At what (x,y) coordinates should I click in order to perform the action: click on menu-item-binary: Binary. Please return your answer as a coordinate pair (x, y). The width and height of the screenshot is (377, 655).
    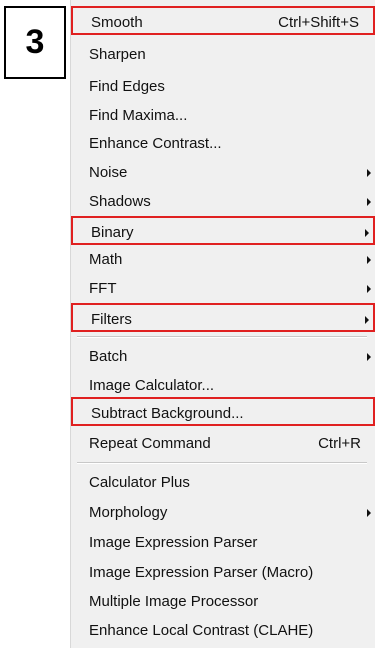
    Looking at the image, I should click on (223, 230).